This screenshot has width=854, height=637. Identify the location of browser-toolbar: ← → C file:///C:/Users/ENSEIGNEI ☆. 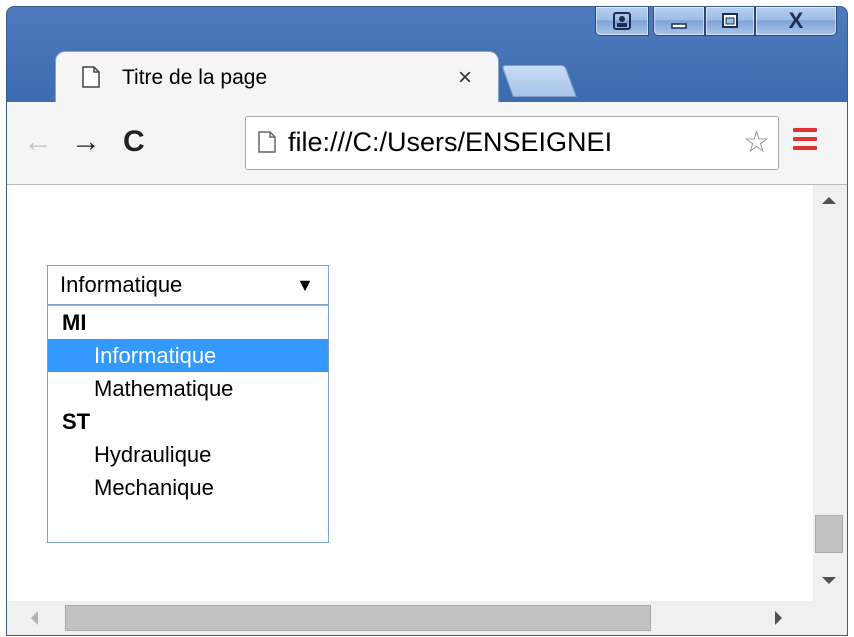
(427, 143).